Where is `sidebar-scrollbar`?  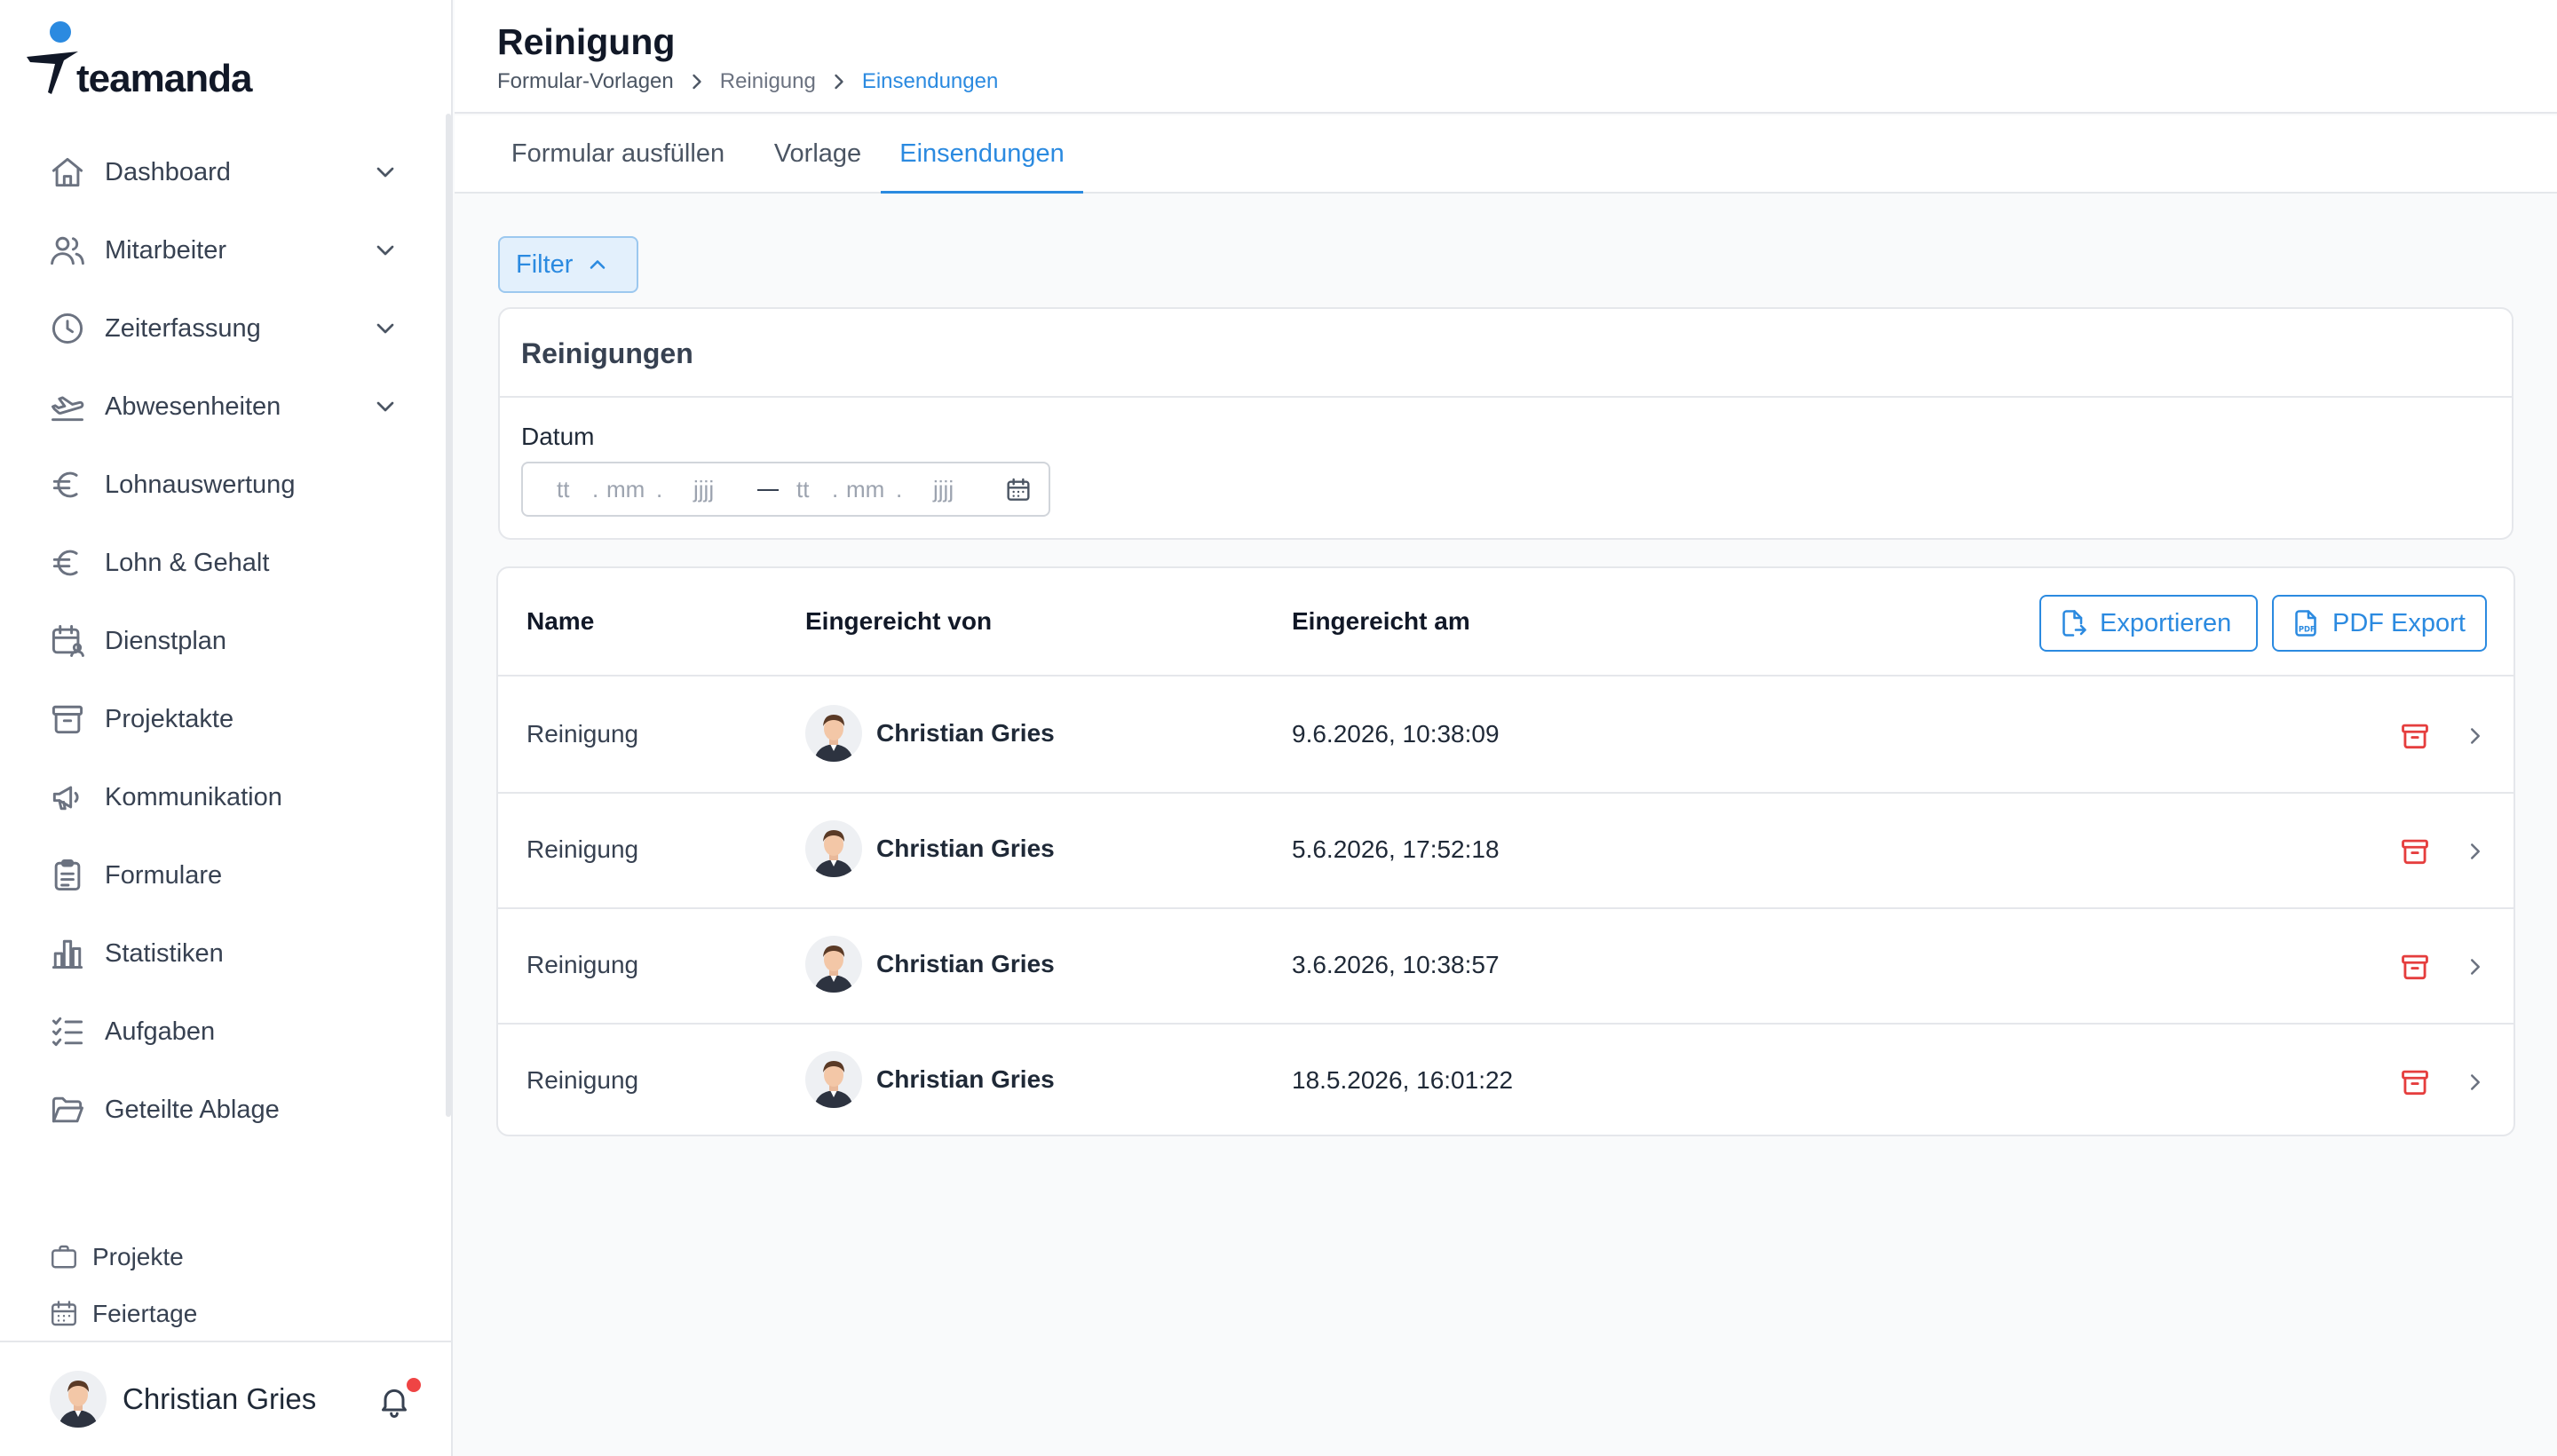 sidebar-scrollbar is located at coordinates (448, 615).